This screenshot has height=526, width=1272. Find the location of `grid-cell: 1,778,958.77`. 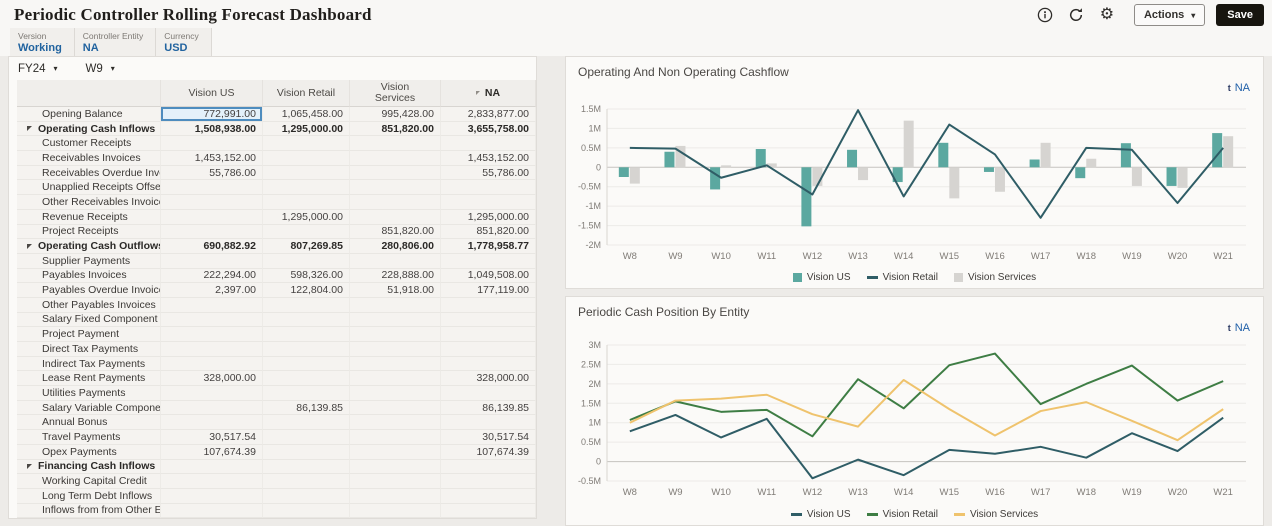

grid-cell: 1,778,958.77 is located at coordinates (488, 246).